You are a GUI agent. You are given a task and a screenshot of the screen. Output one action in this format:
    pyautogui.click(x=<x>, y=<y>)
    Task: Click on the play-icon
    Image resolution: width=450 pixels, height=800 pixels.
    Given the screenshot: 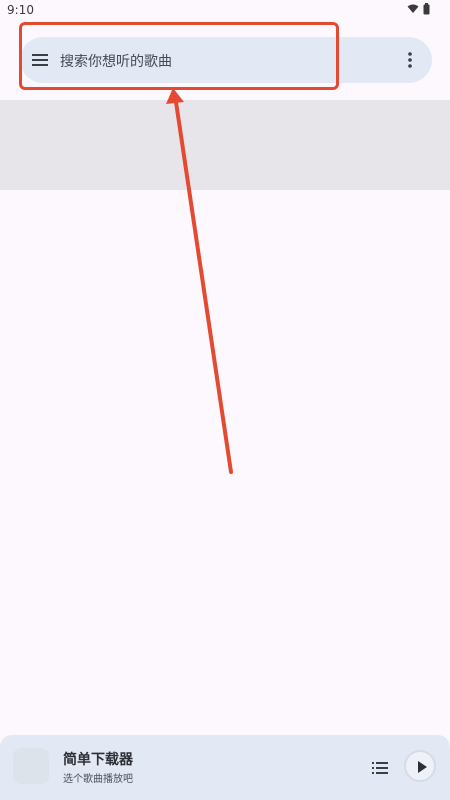 What is the action you would take?
    pyautogui.click(x=422, y=767)
    